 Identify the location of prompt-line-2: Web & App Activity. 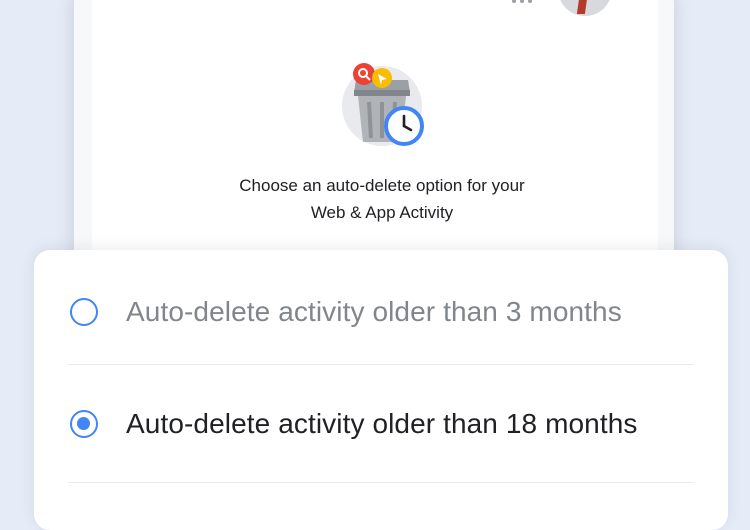
(382, 212).